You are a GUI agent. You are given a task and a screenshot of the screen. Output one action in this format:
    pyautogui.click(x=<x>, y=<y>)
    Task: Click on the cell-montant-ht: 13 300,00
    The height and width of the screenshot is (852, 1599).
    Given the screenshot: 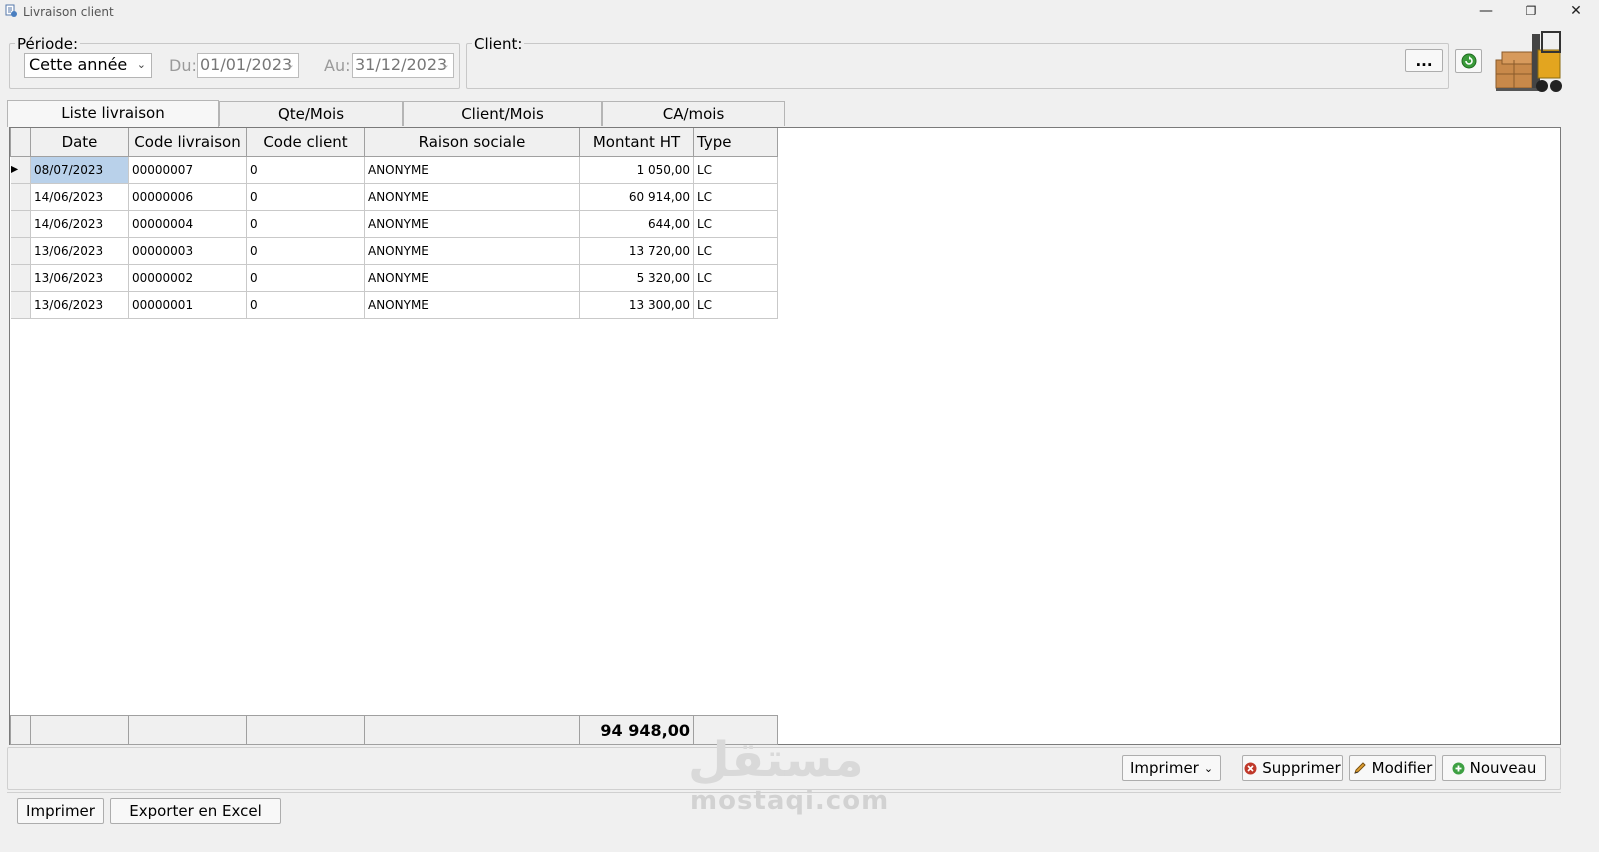 What is the action you would take?
    pyautogui.click(x=636, y=304)
    